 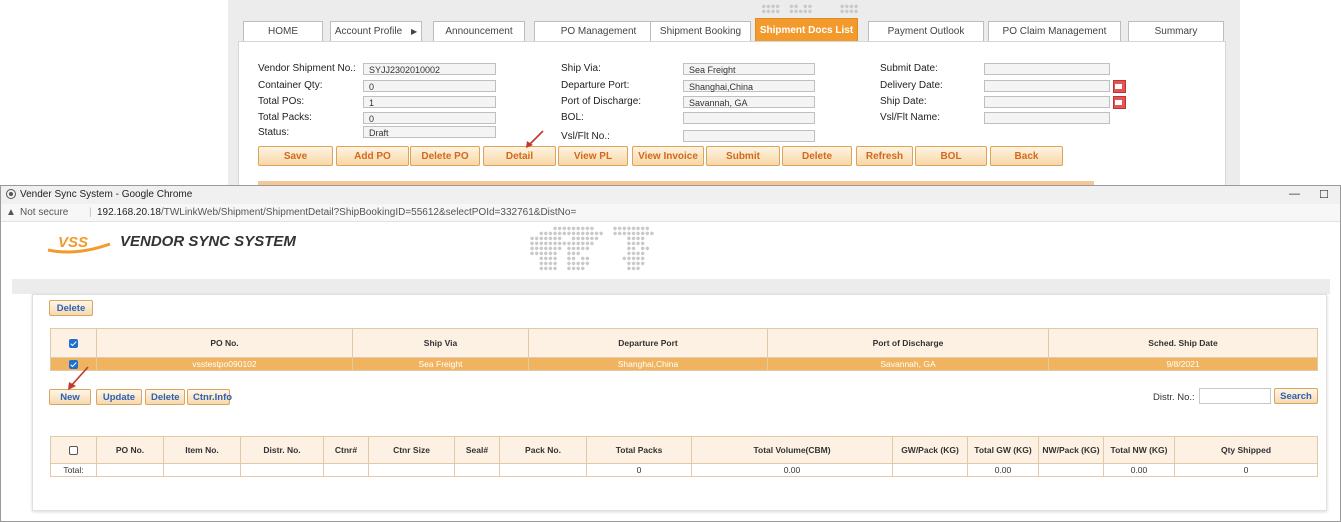 What do you see at coordinates (429, 118) in the screenshot?
I see `total-packs-field: 0` at bounding box center [429, 118].